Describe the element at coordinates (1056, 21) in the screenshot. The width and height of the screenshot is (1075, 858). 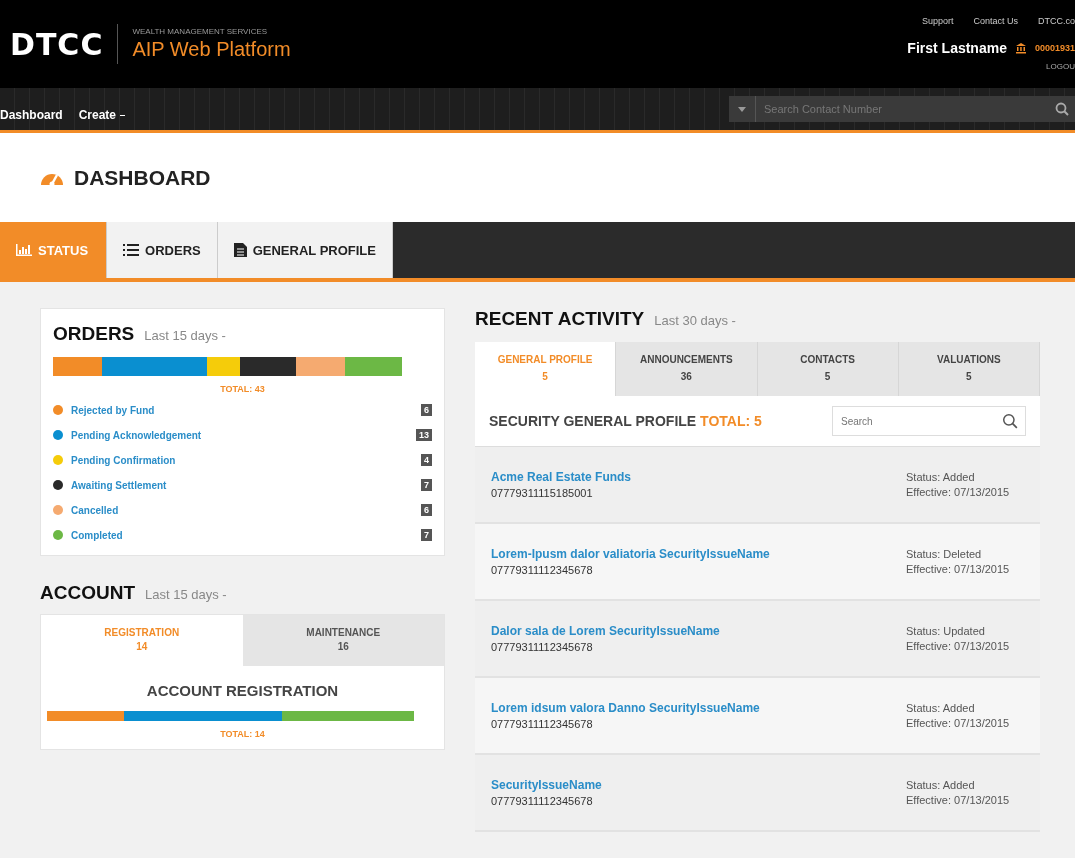
I see `header-link: DTCC.co` at that location.